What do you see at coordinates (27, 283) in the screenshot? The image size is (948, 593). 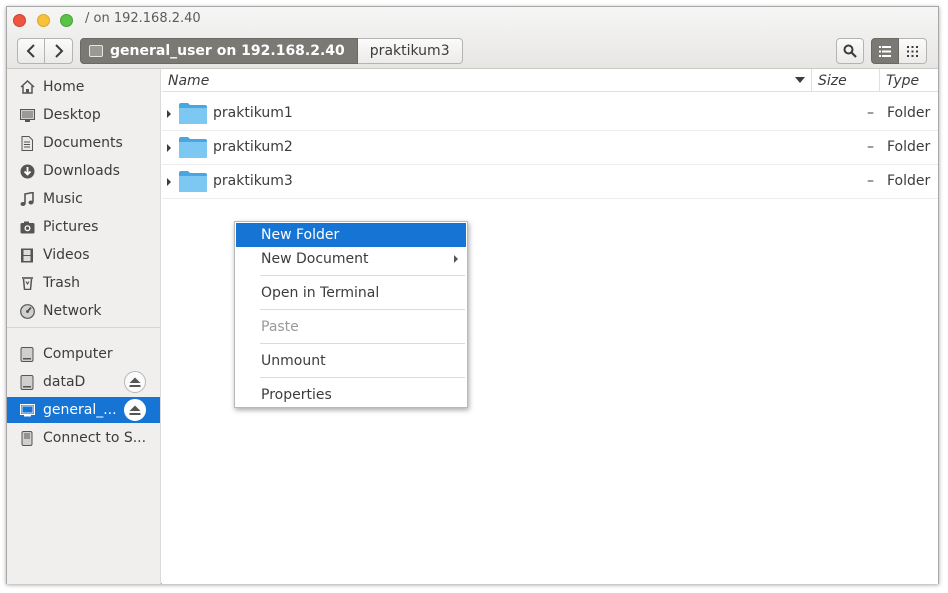 I see `trash-icon` at bounding box center [27, 283].